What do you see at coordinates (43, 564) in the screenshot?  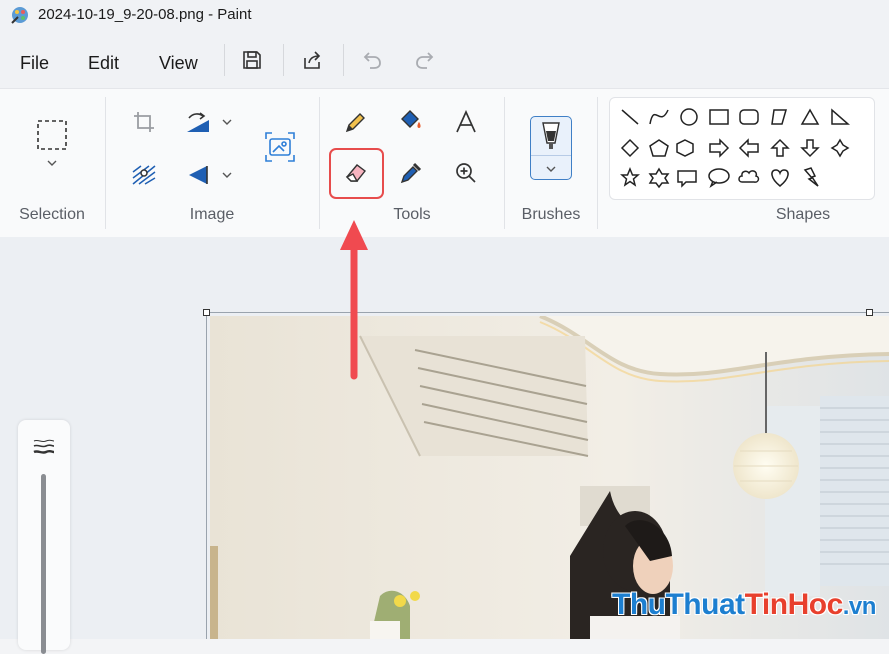 I see `size-slider` at bounding box center [43, 564].